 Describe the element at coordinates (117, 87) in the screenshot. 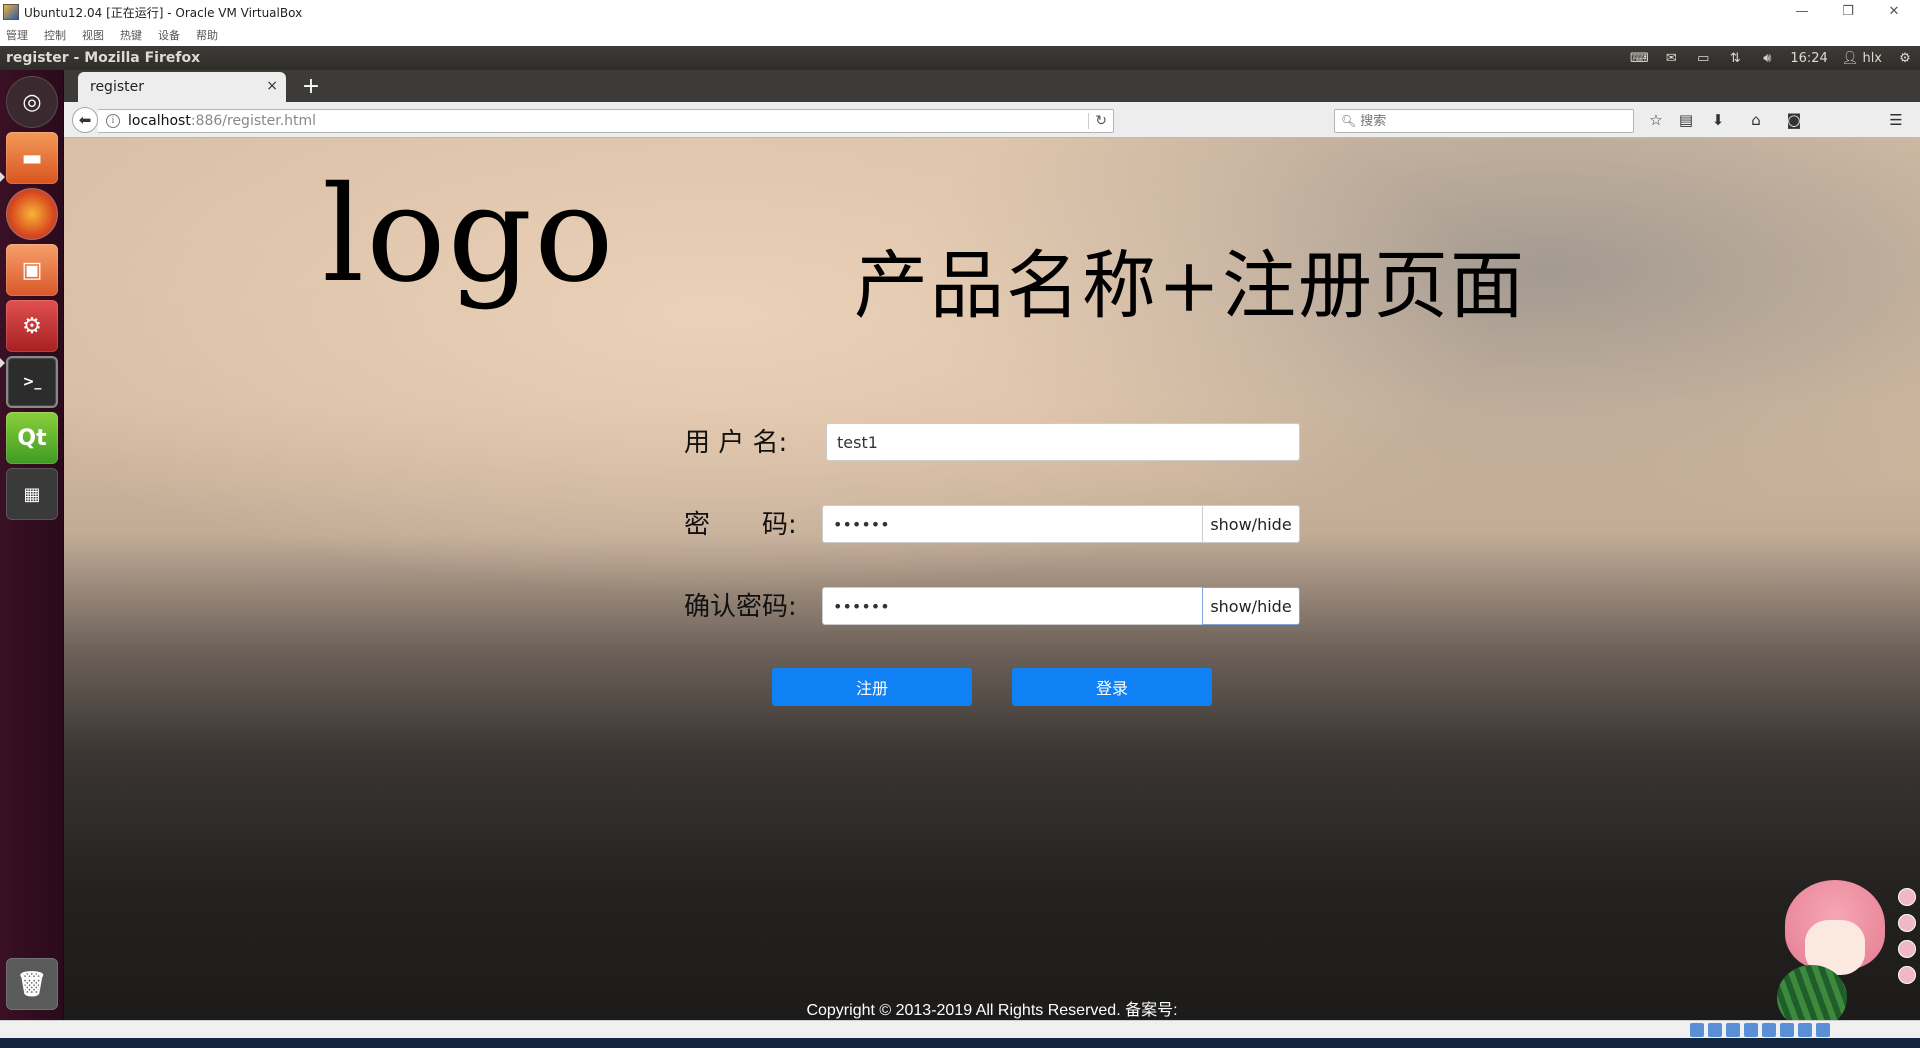

I see `tab-title: register` at that location.